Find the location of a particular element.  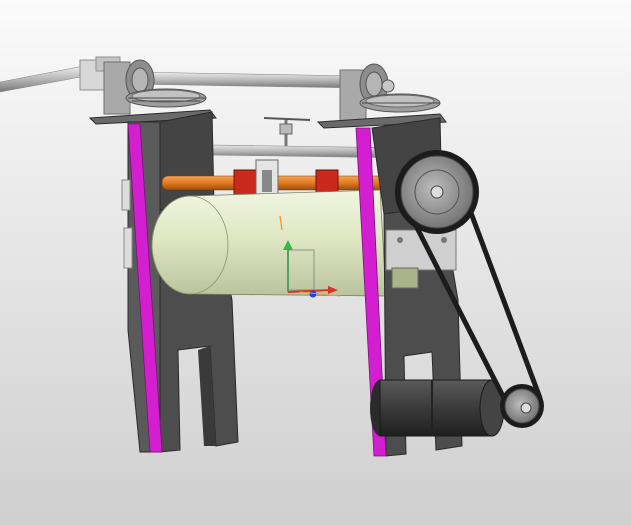

top-shaft is located at coordinates (244, 80).